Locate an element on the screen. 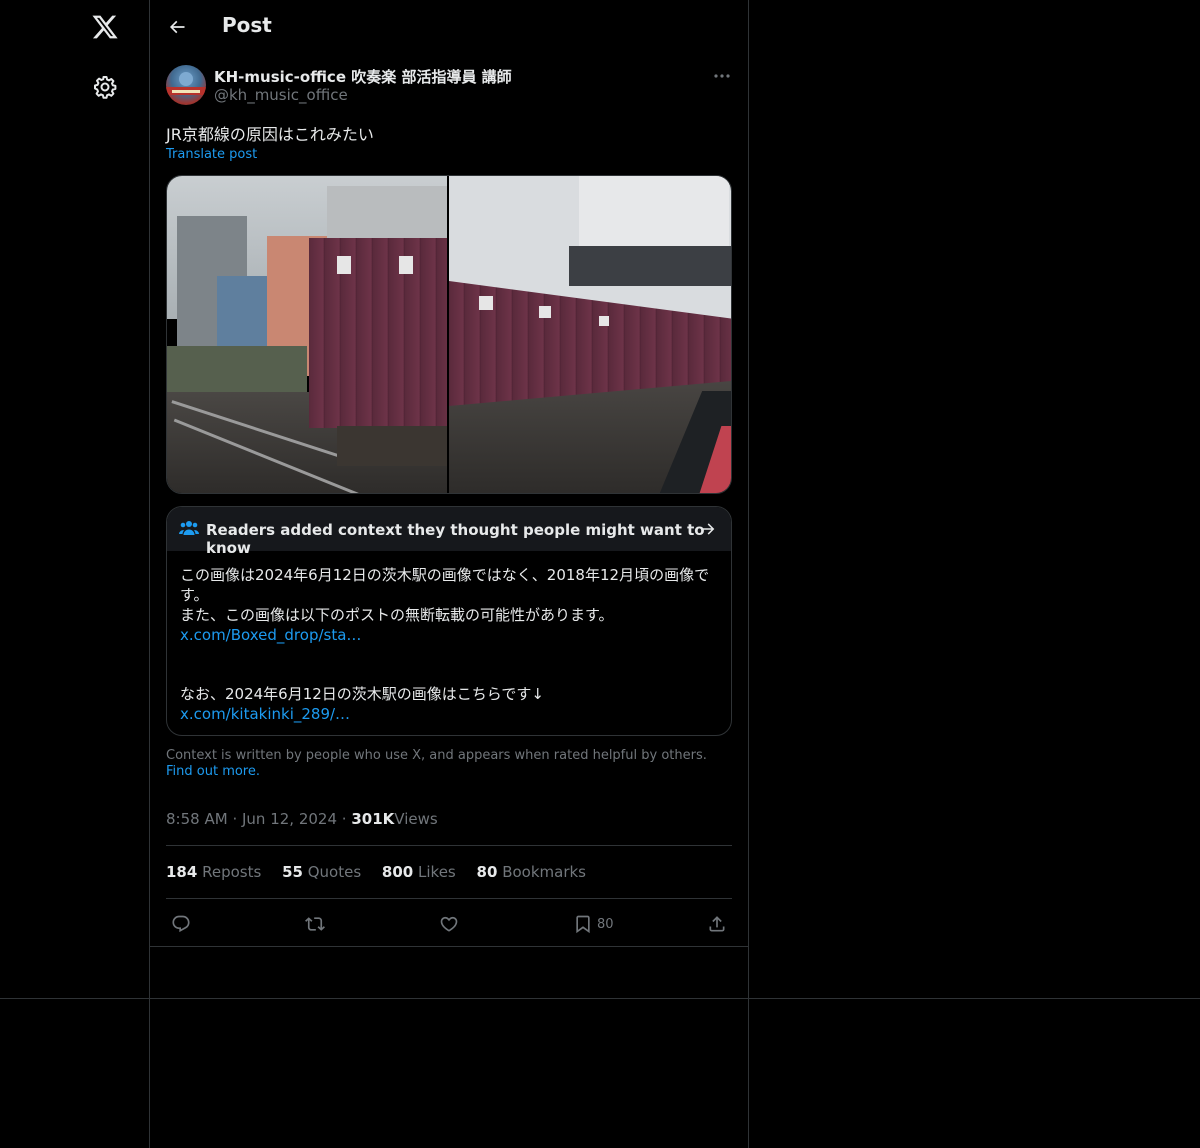  reposts-stat: 184 Reposts is located at coordinates (213, 872).